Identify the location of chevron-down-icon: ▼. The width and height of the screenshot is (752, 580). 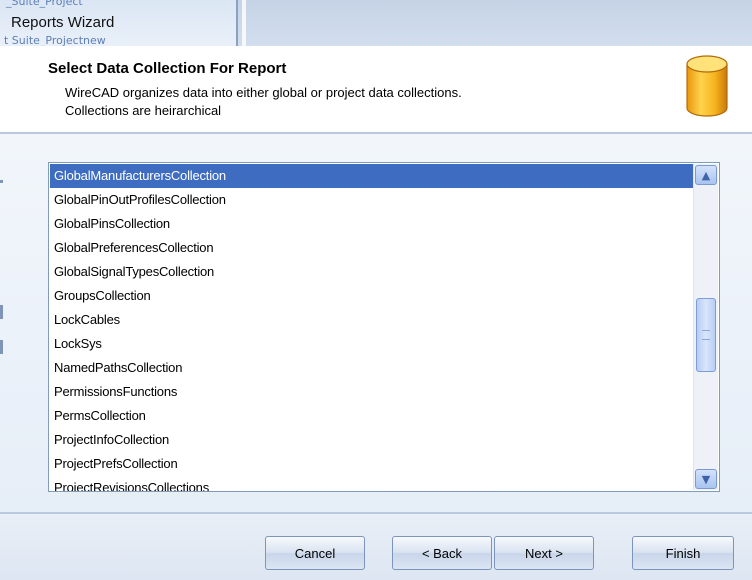
(706, 479).